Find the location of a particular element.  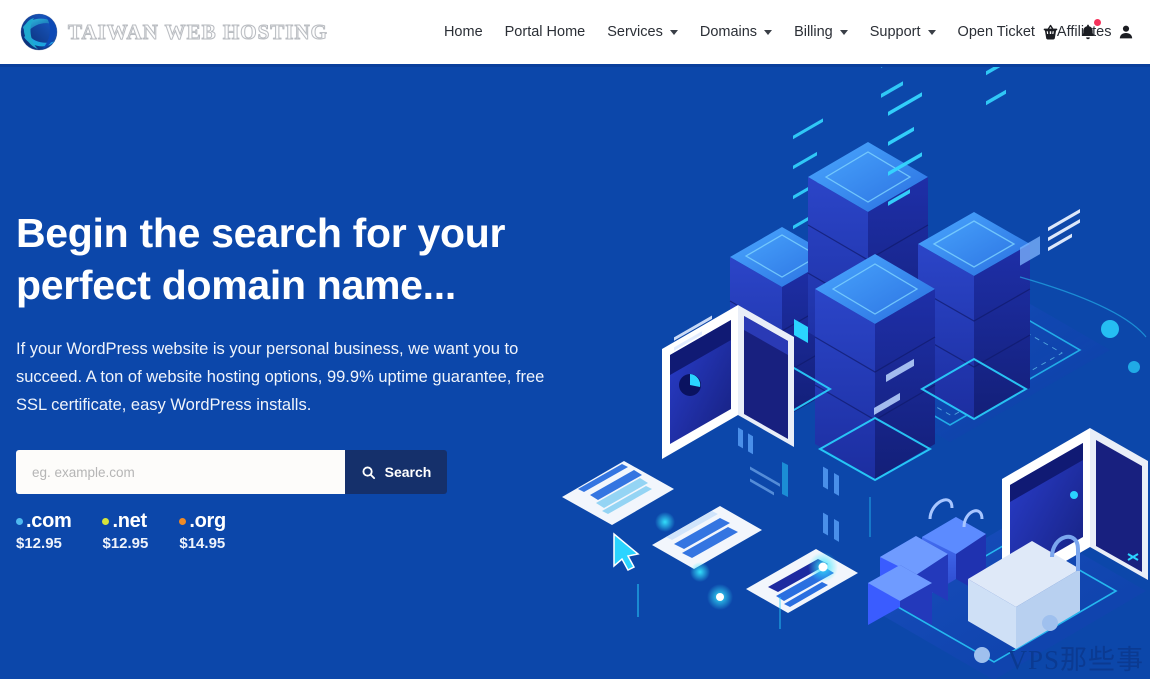

nav-item-billing: Billing is located at coordinates (821, 32).